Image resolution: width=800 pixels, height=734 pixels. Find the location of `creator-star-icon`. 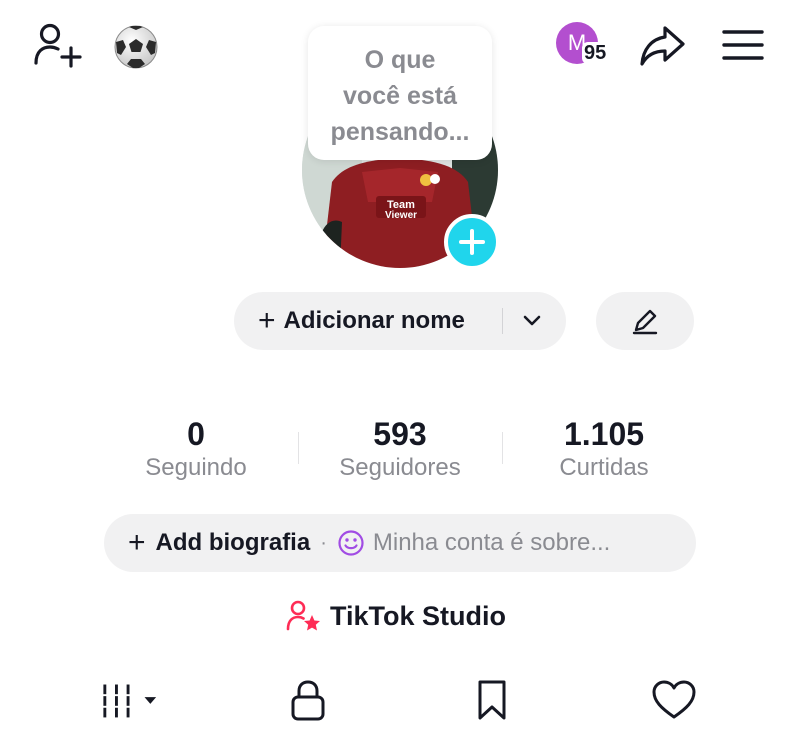

creator-star-icon is located at coordinates (303, 615).